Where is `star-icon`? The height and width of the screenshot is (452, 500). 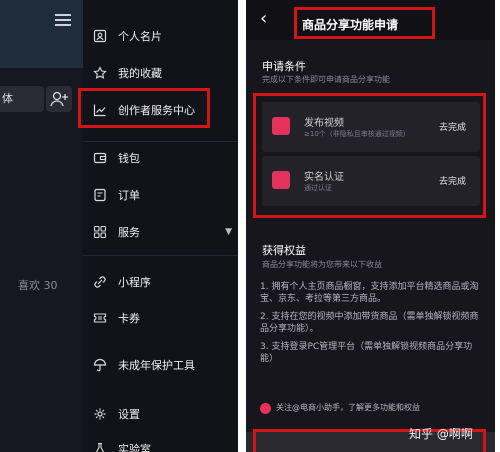
star-icon is located at coordinates (100, 73).